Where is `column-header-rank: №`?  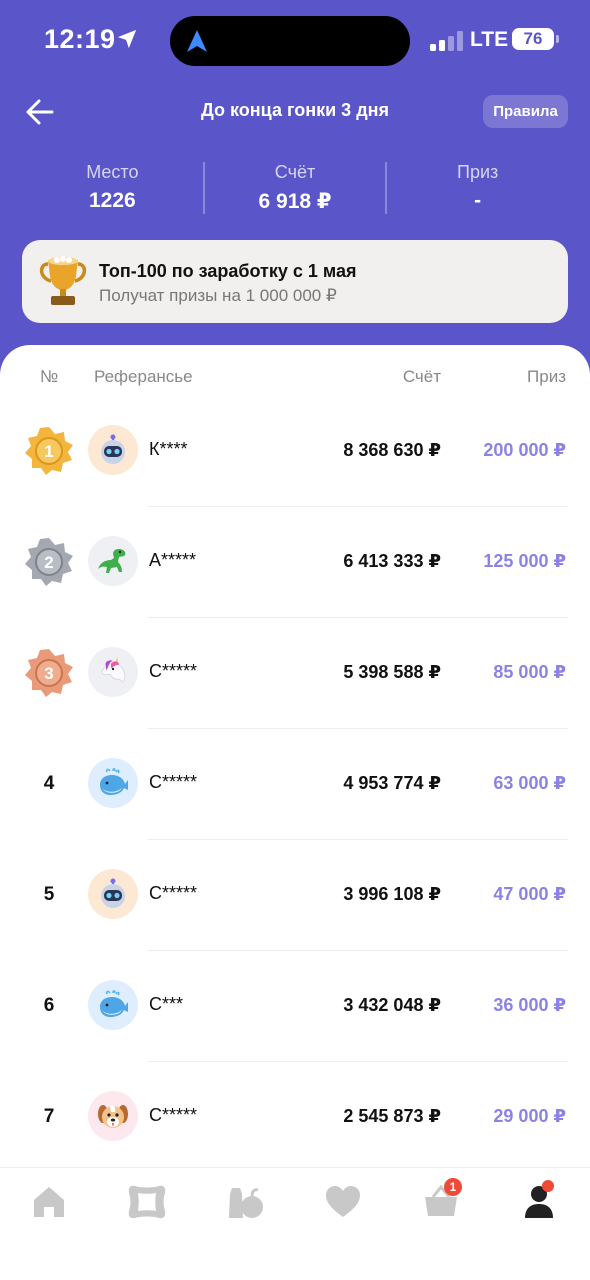
column-header-rank: № is located at coordinates (49, 376).